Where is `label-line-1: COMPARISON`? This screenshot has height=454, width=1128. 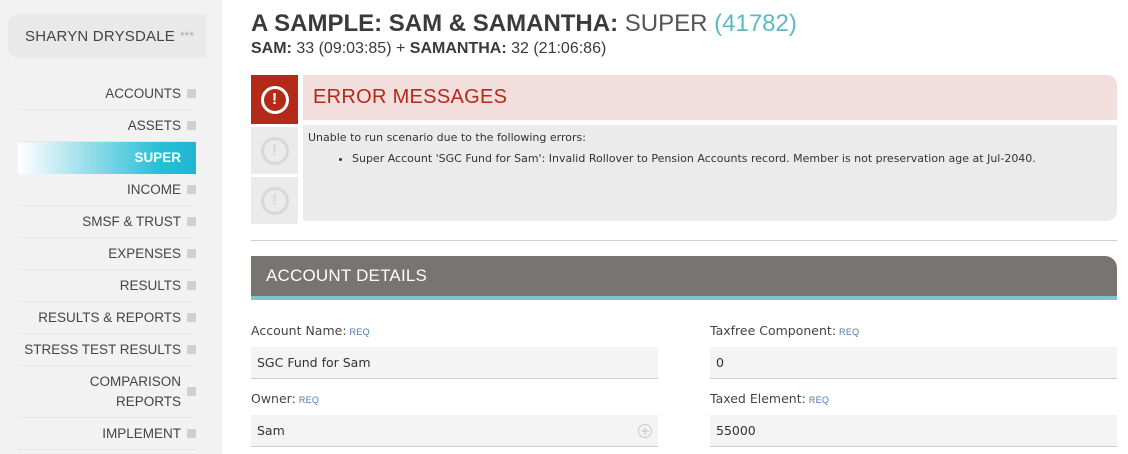 label-line-1: COMPARISON is located at coordinates (135, 381).